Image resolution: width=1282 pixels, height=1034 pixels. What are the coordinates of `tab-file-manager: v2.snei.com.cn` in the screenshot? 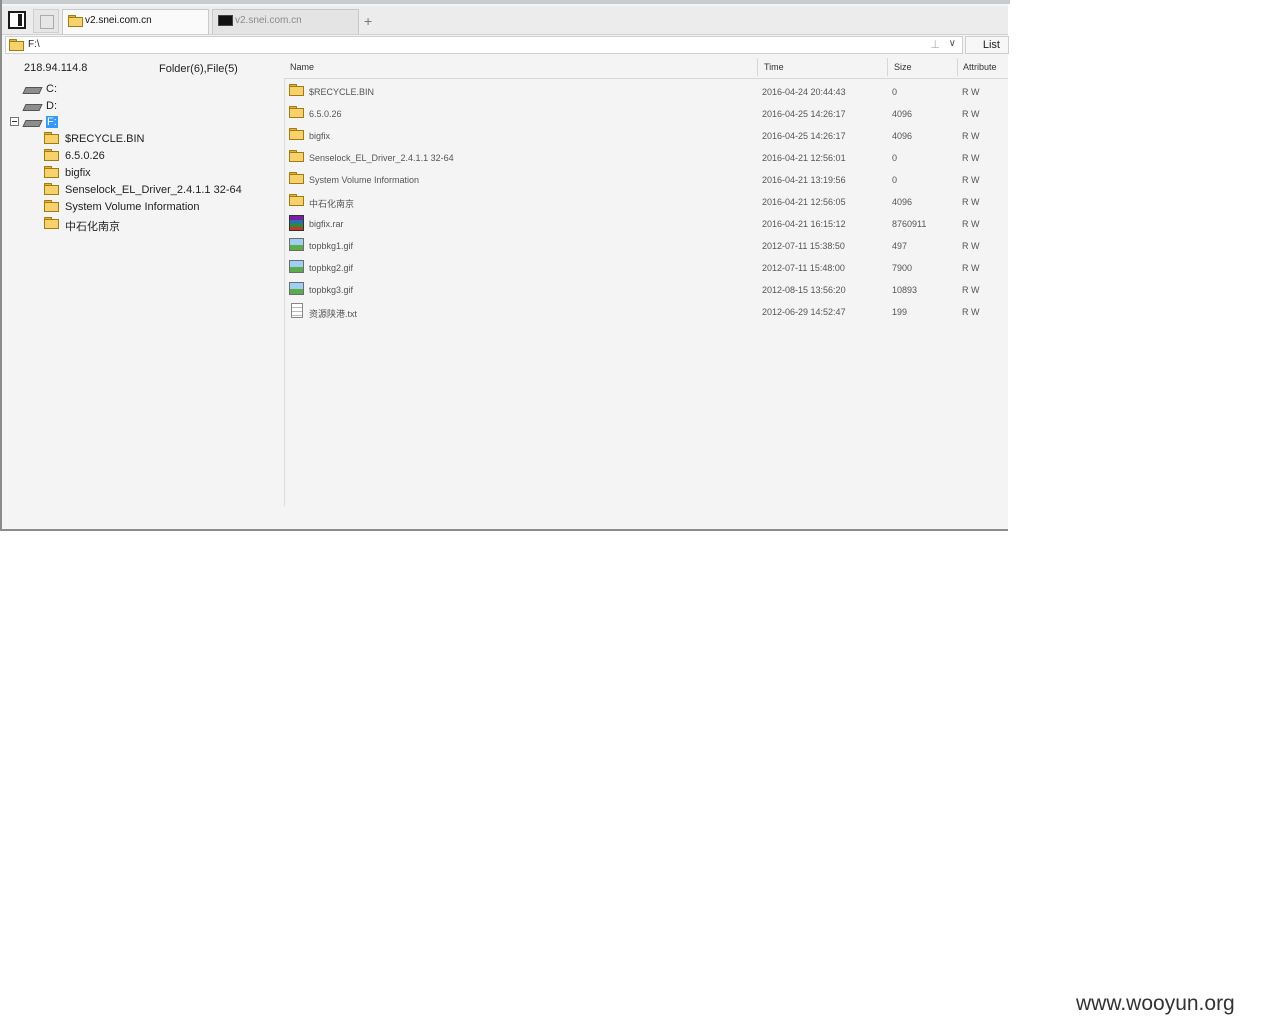 It's located at (135, 21).